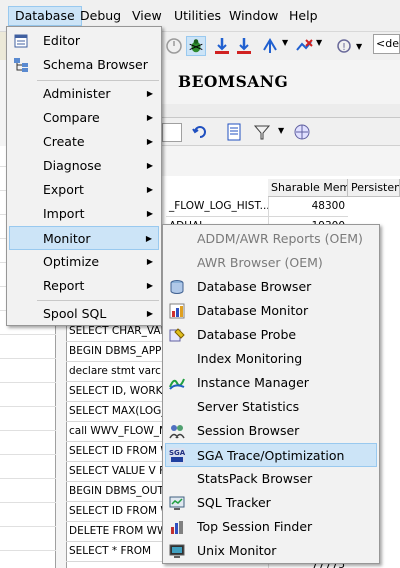 This screenshot has width=400, height=568. Describe the element at coordinates (84, 94) in the screenshot. I see `menu-item-administer: Administer ▶` at that location.